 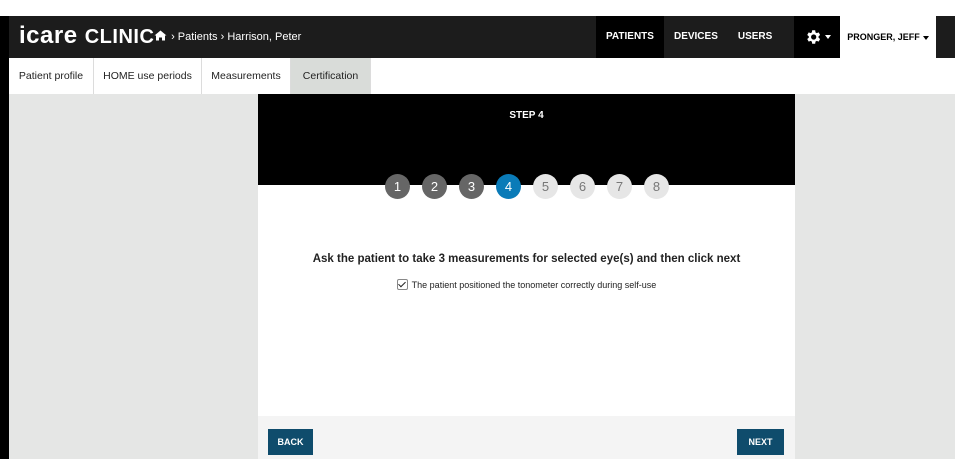 I want to click on step-indicator: 1 2 3 4 5 6 7 8, so click(x=527, y=186).